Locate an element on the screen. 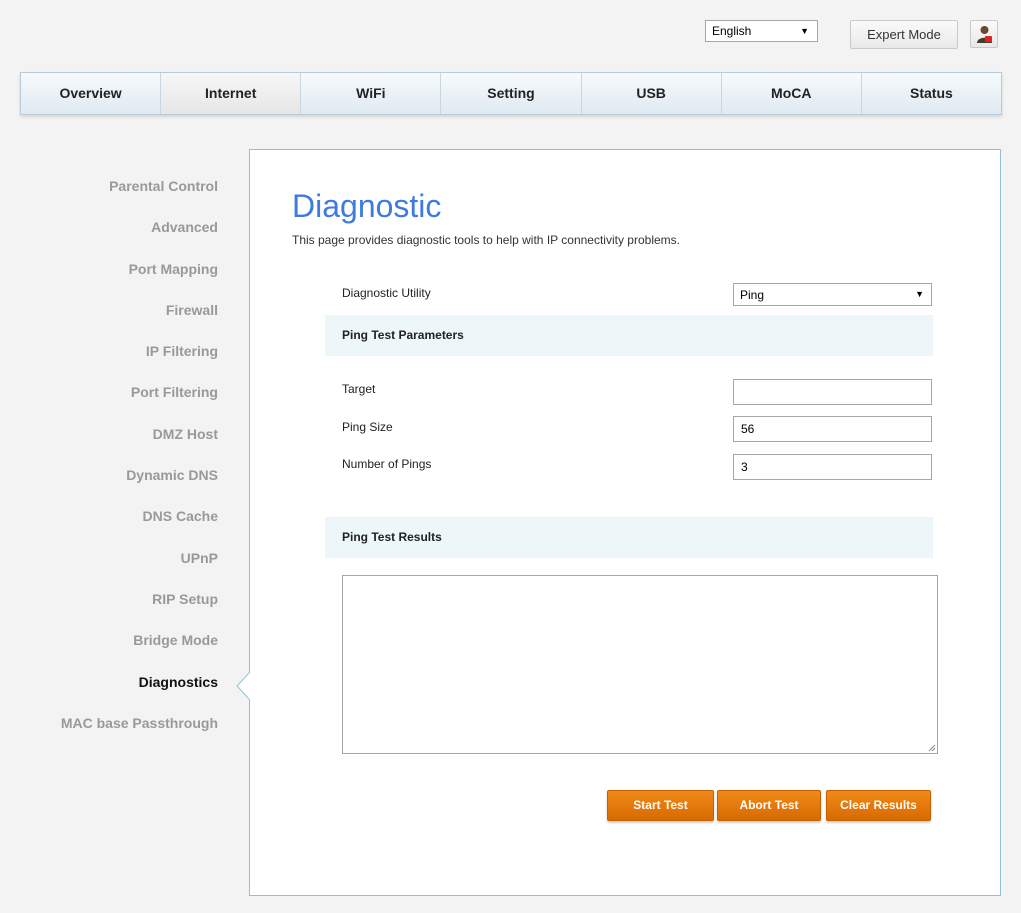 Image resolution: width=1021 pixels, height=913 pixels. sidebar-item-dynamic-dns: Dynamic DNS is located at coordinates (109, 487).